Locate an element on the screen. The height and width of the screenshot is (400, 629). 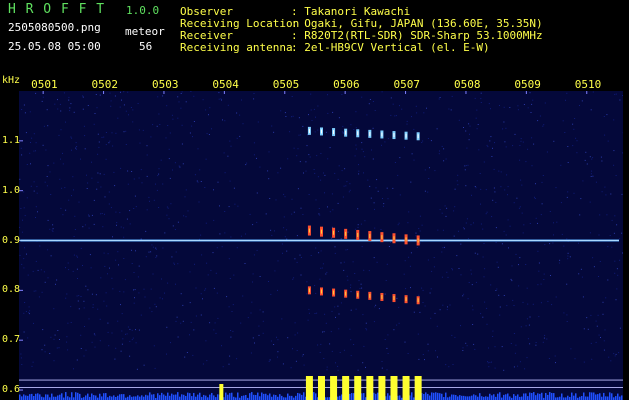
y-tick-label: 0.8 is located at coordinates (11, 290).